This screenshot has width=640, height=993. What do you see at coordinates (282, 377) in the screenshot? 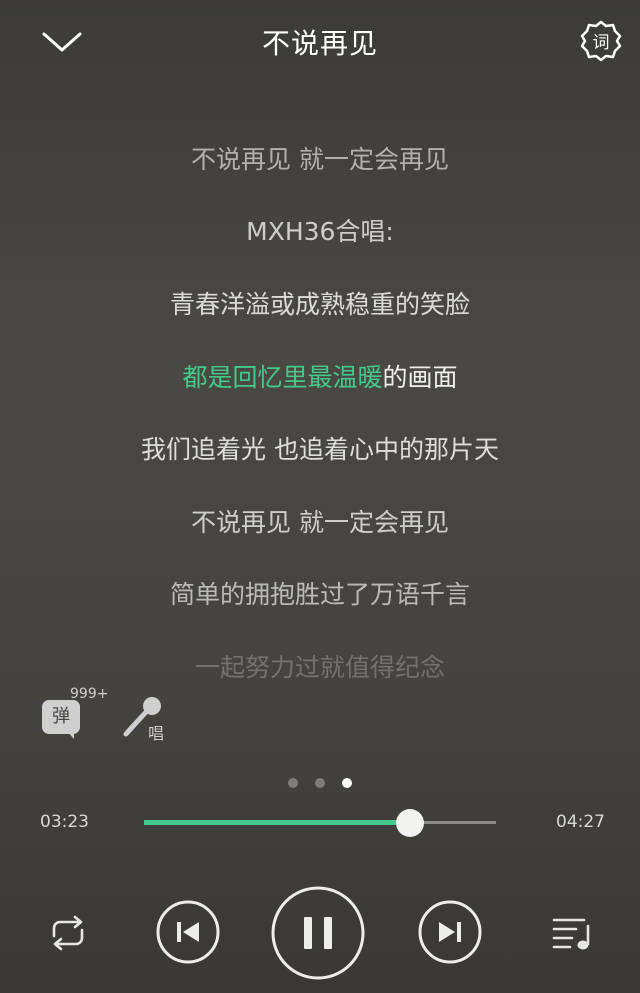
I see `current-lyric-sung: 都是回忆里最温暖` at bounding box center [282, 377].